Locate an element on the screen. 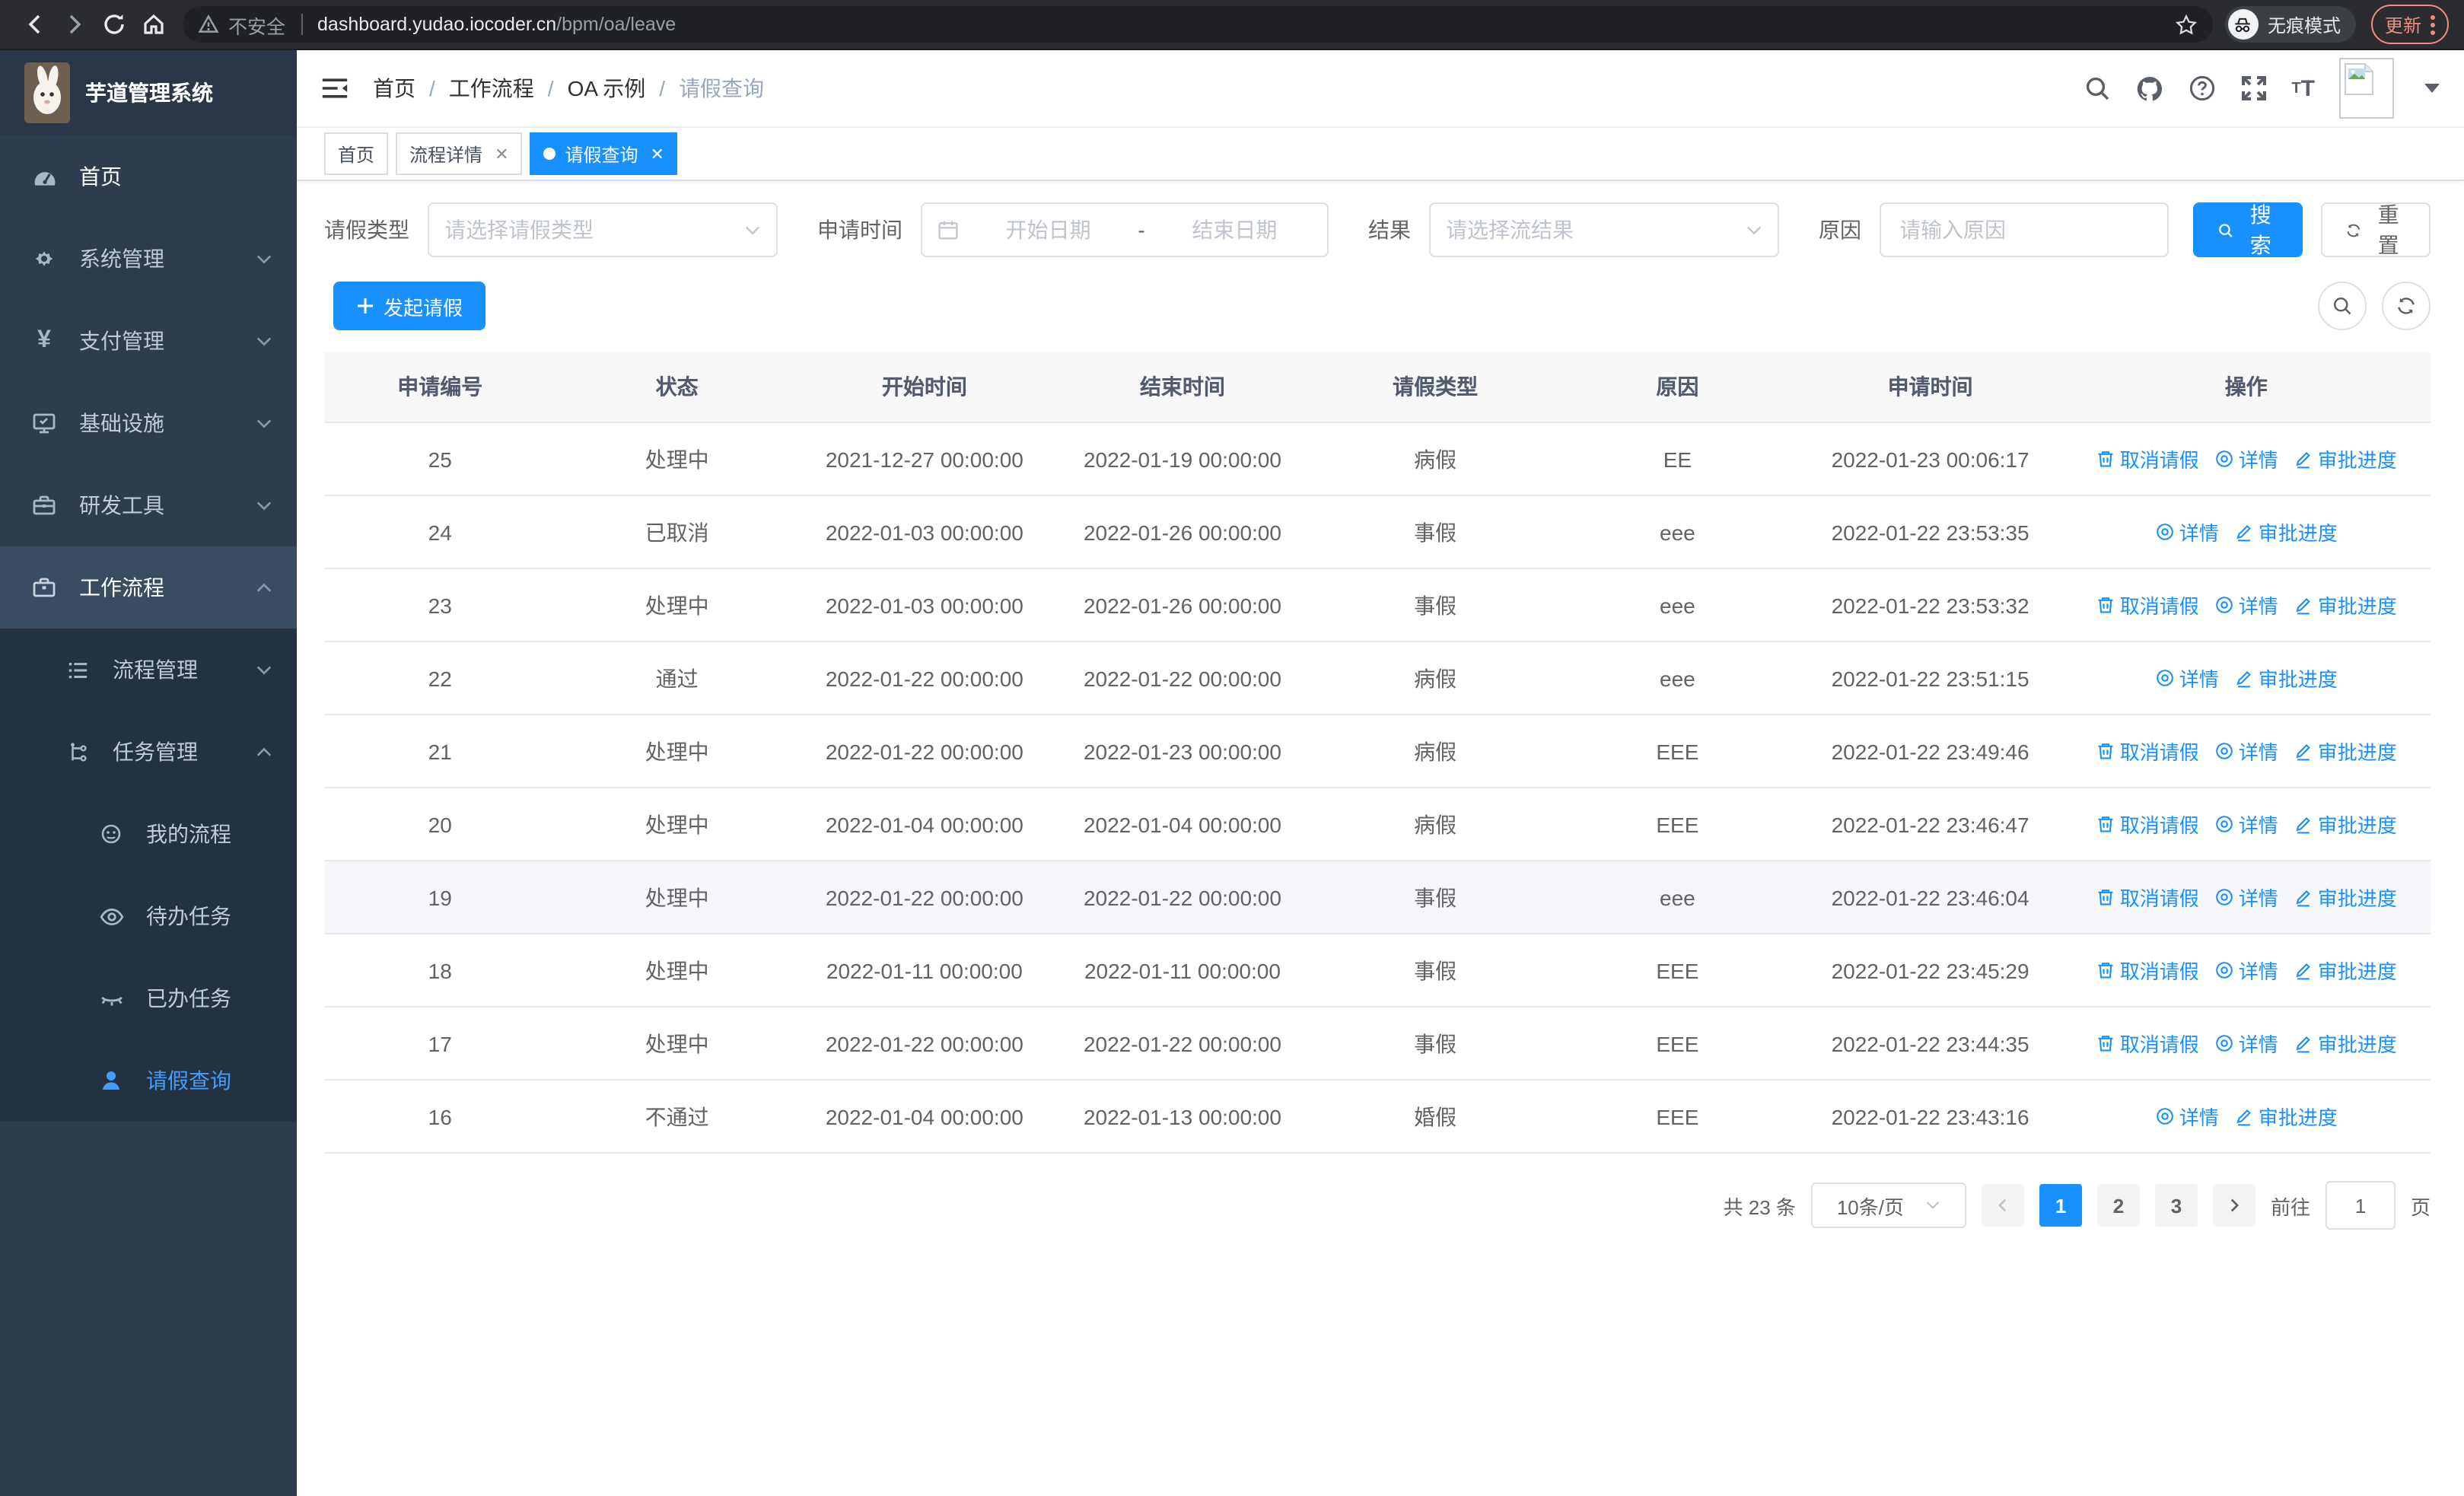 This screenshot has width=2464, height=1496. reload-icon is located at coordinates (114, 24).